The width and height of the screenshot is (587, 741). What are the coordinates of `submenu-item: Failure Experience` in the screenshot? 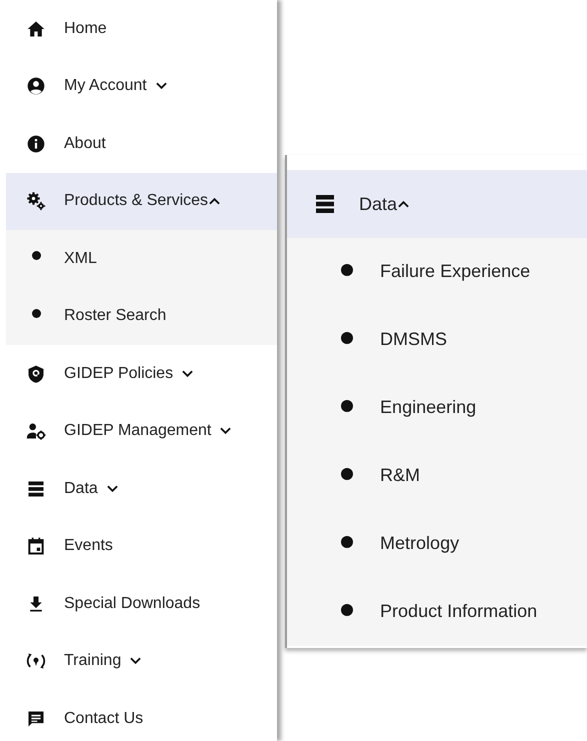 It's located at (437, 272).